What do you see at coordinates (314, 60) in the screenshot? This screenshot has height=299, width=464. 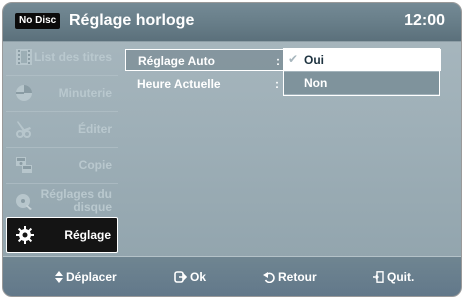 I see `option-label: Oui` at bounding box center [314, 60].